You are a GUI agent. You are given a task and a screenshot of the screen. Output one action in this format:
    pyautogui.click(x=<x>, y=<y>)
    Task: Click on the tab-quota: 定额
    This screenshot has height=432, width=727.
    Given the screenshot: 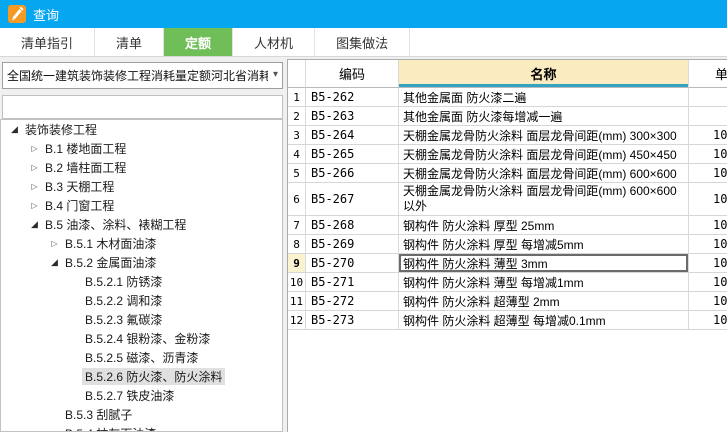 What is the action you would take?
    pyautogui.click(x=199, y=42)
    